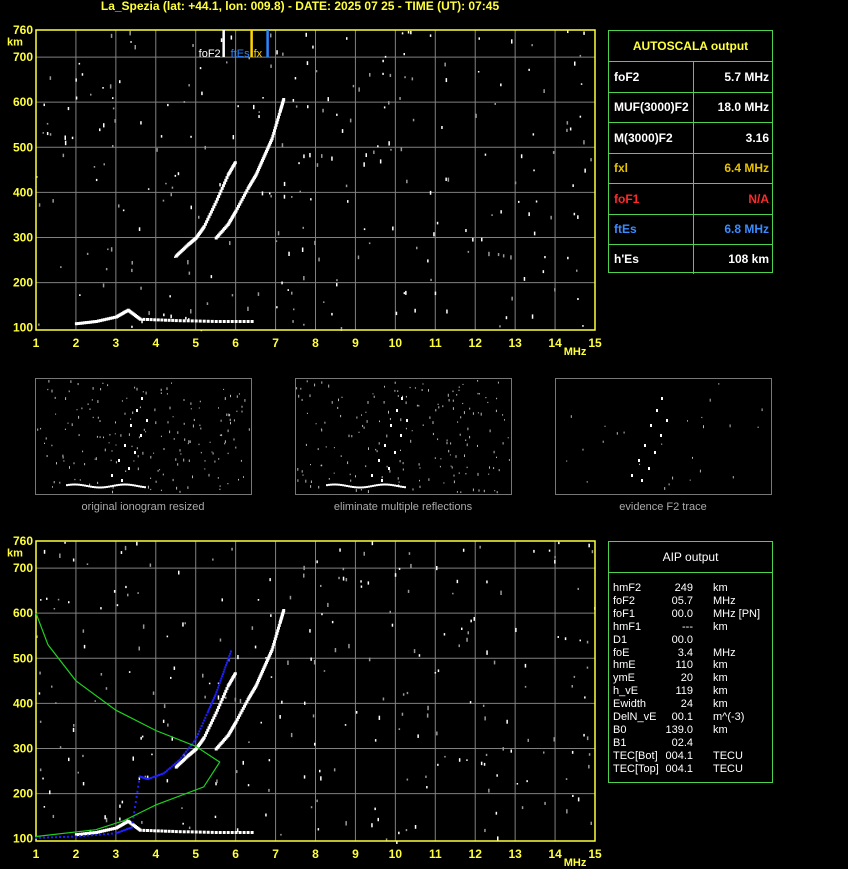 The height and width of the screenshot is (869, 848). Describe the element at coordinates (396, 854) in the screenshot. I see `x-tick-label: 10` at that location.